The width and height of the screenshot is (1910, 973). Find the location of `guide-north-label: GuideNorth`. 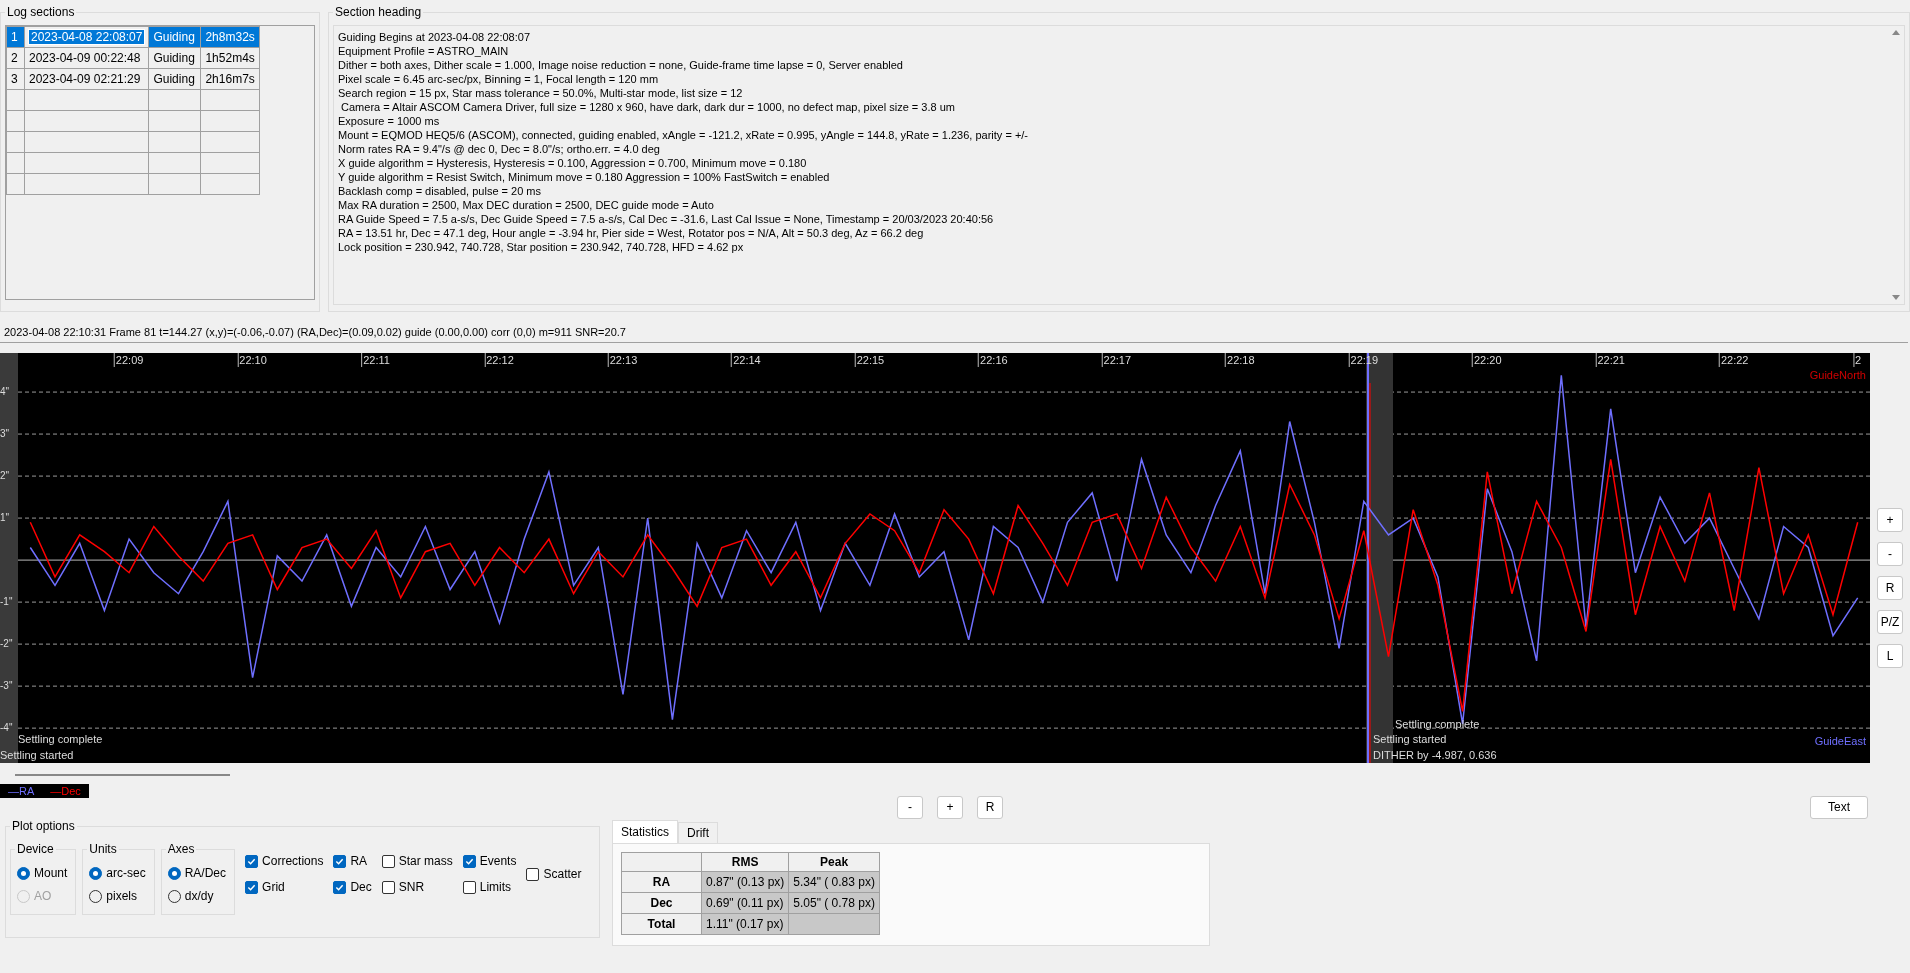

guide-north-label: GuideNorth is located at coordinates (1837, 375).